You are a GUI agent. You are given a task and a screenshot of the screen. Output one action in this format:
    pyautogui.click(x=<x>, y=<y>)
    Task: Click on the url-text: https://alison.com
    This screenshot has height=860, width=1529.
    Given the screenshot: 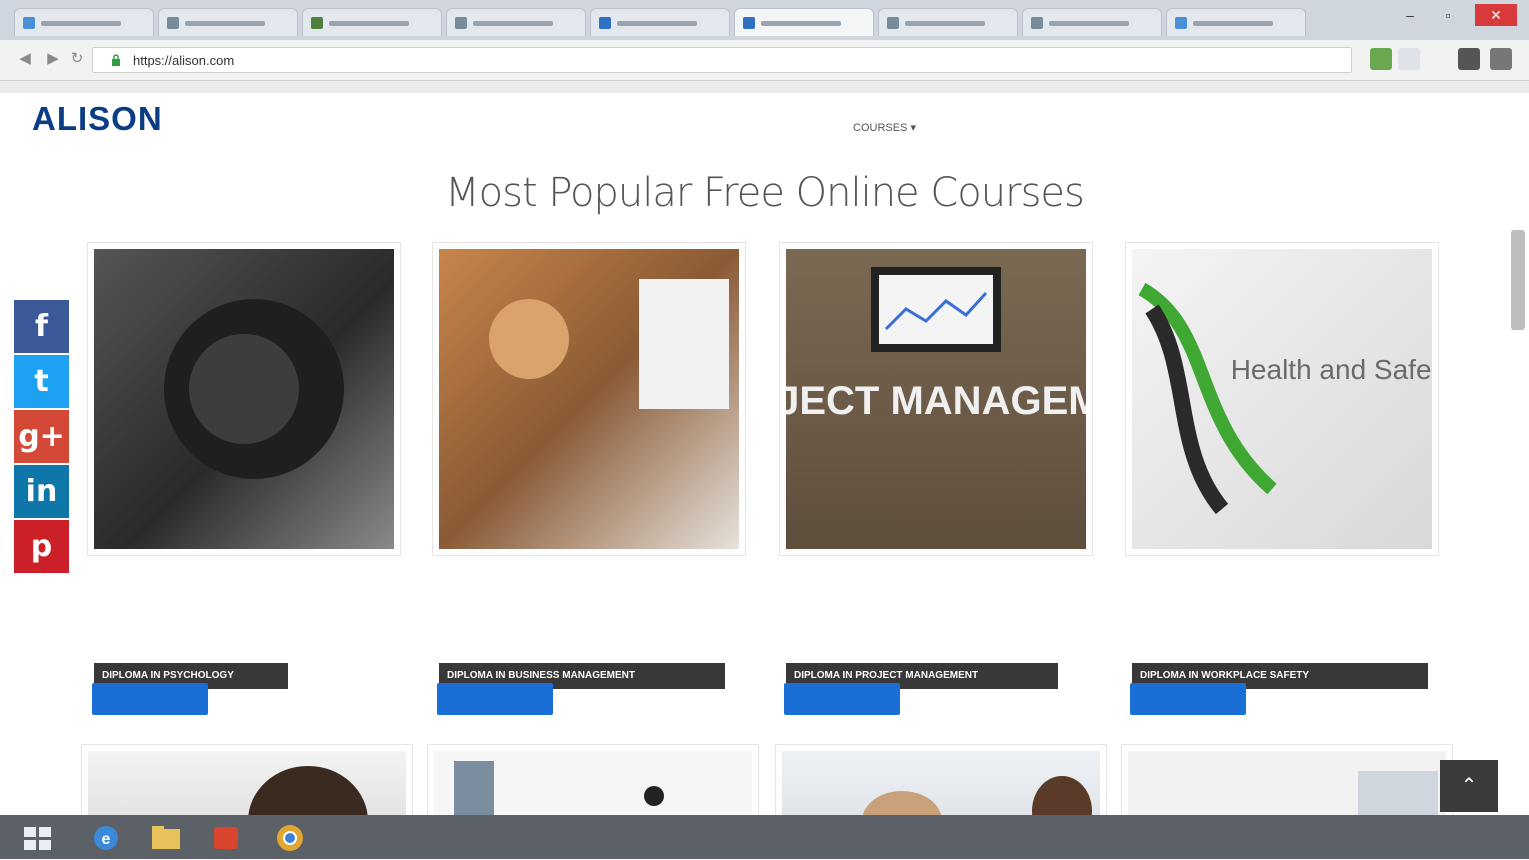 What is the action you would take?
    pyautogui.click(x=184, y=60)
    